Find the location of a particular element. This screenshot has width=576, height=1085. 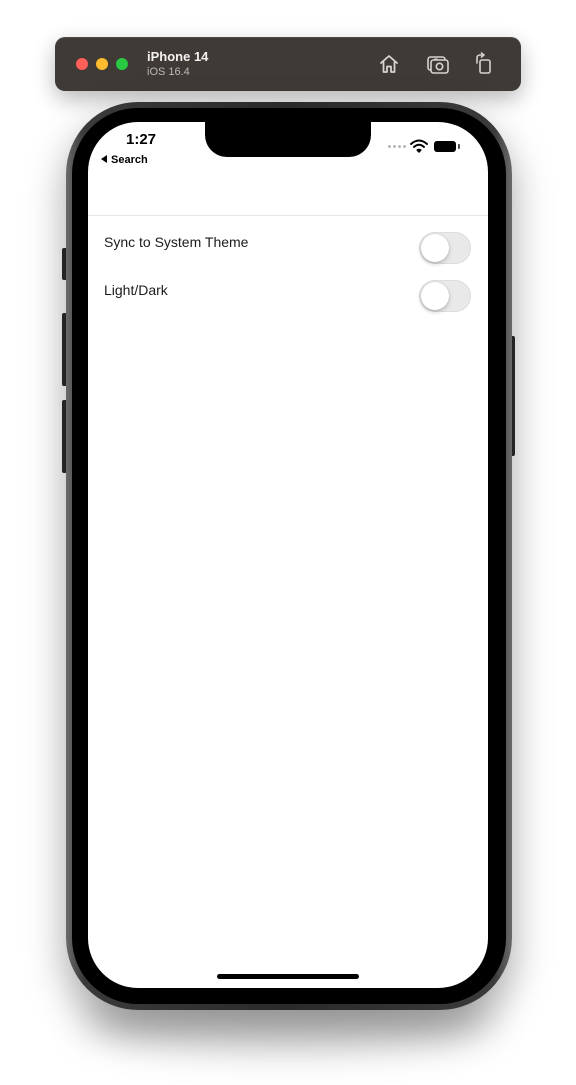

light-dark-toggle is located at coordinates (445, 296).